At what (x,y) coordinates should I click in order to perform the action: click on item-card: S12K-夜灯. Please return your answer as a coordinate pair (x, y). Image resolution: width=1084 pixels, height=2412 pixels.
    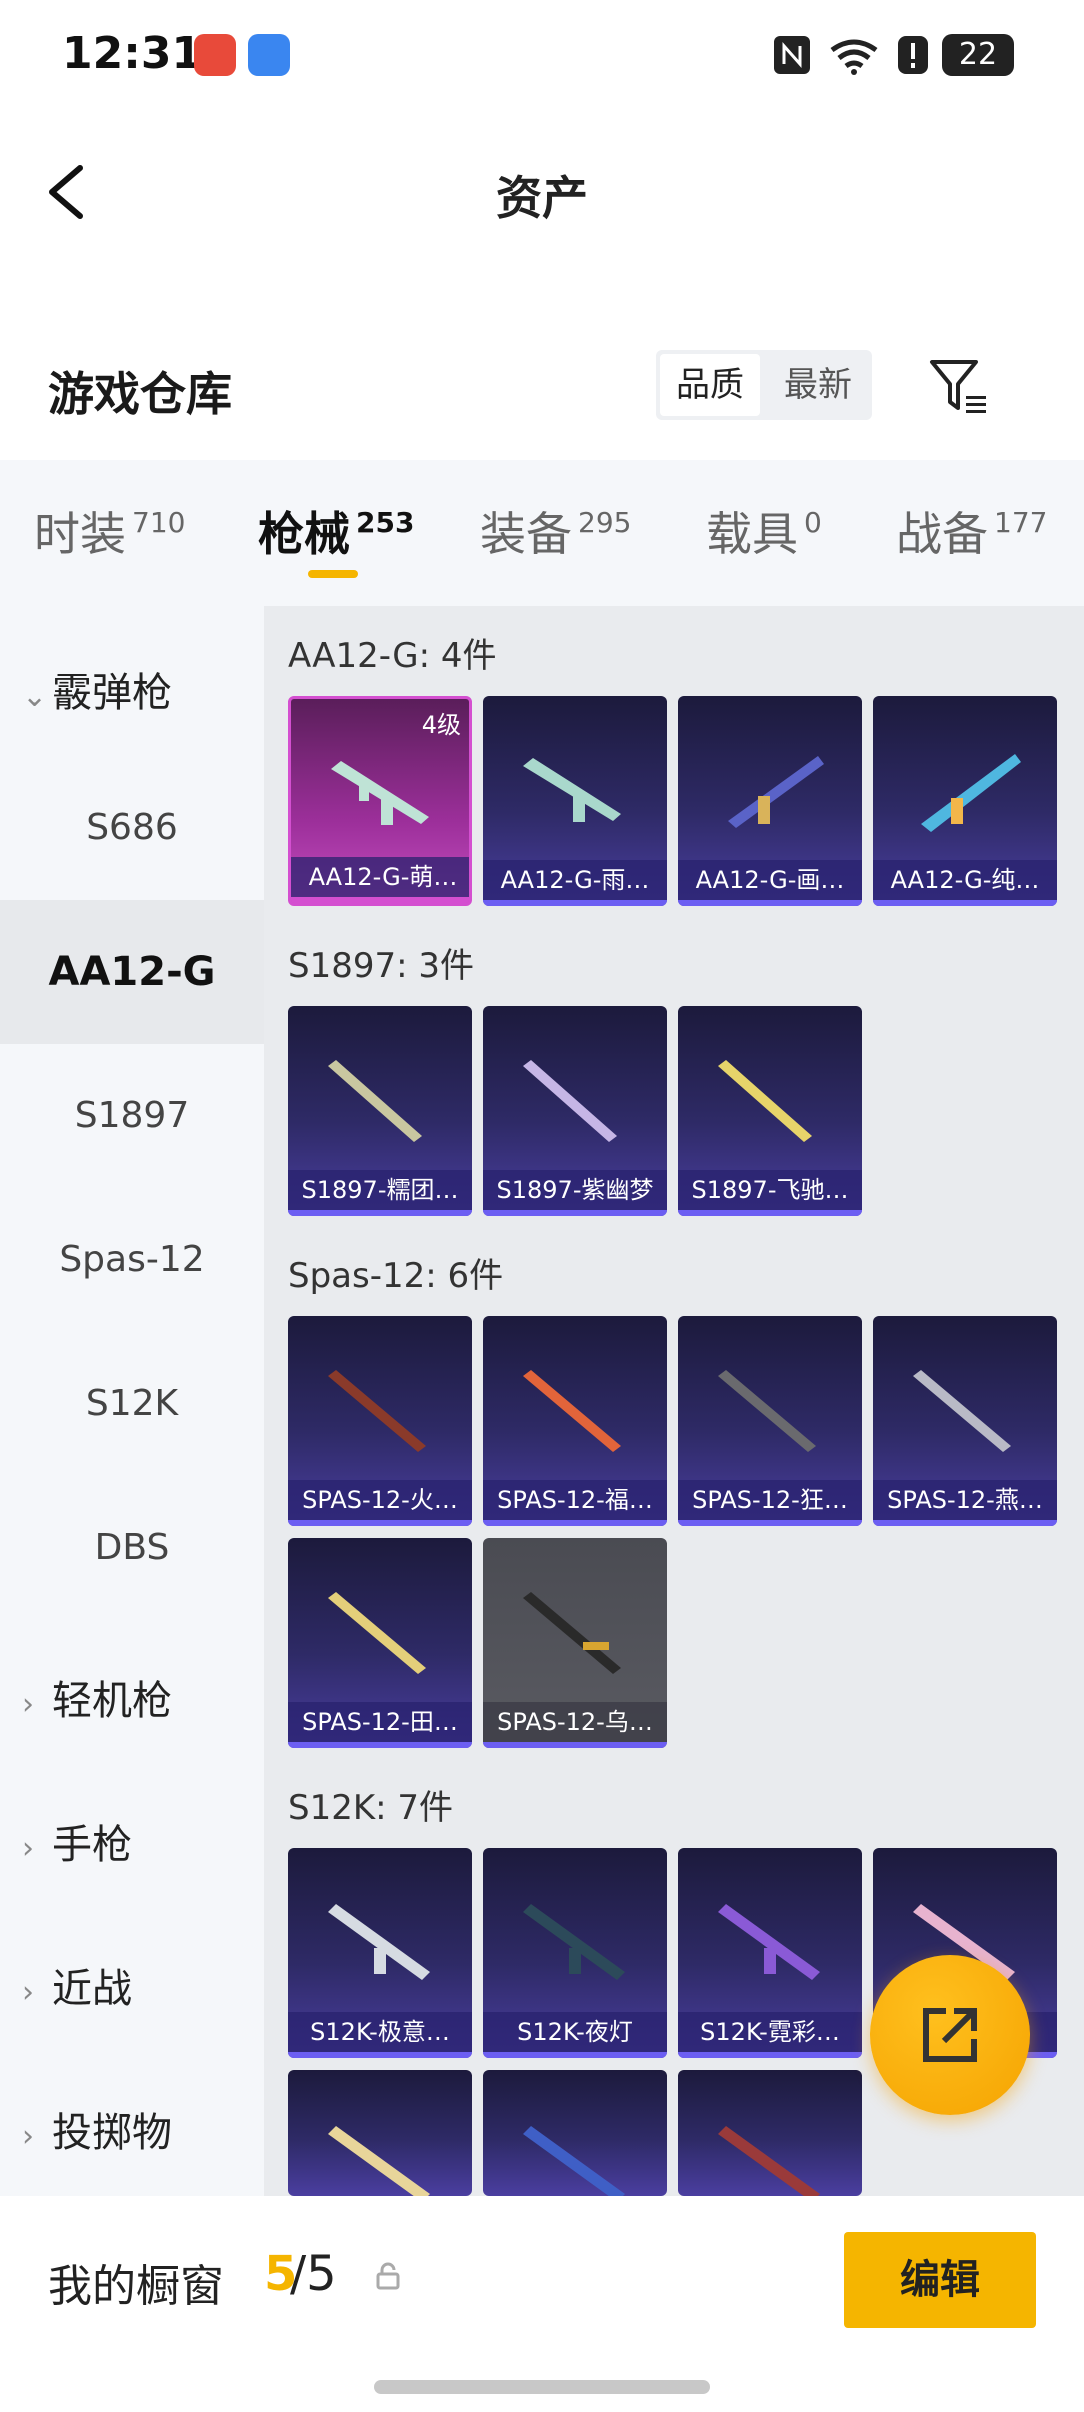
    Looking at the image, I should click on (575, 1953).